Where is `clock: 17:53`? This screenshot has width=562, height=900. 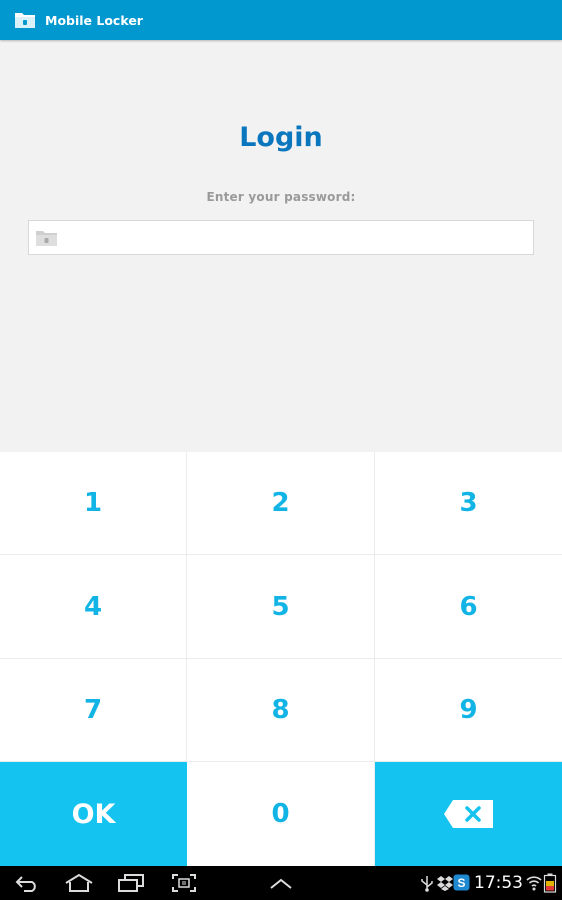
clock: 17:53 is located at coordinates (498, 883).